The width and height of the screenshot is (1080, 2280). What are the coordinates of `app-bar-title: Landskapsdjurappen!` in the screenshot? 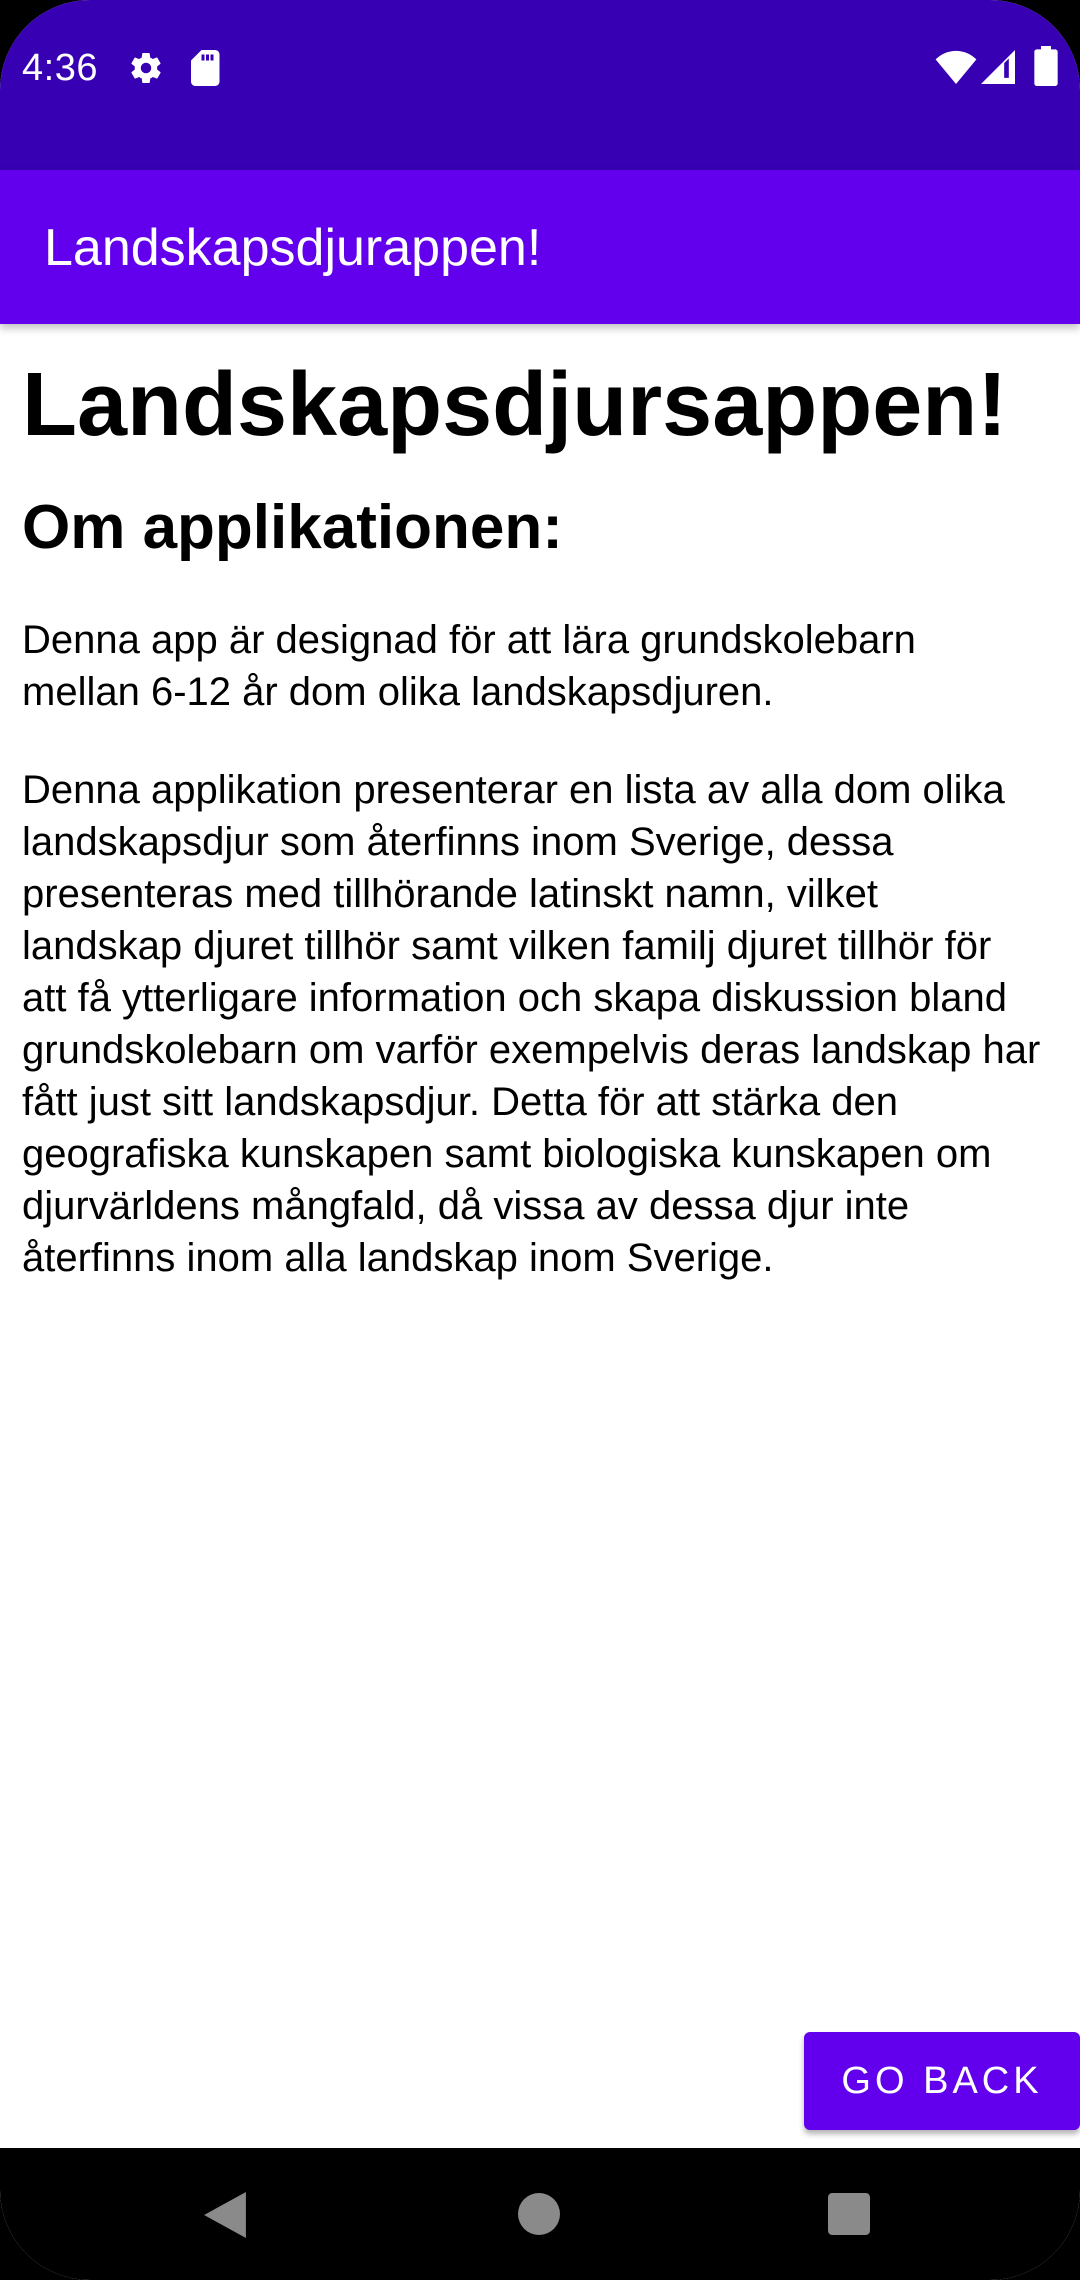 It's located at (293, 248).